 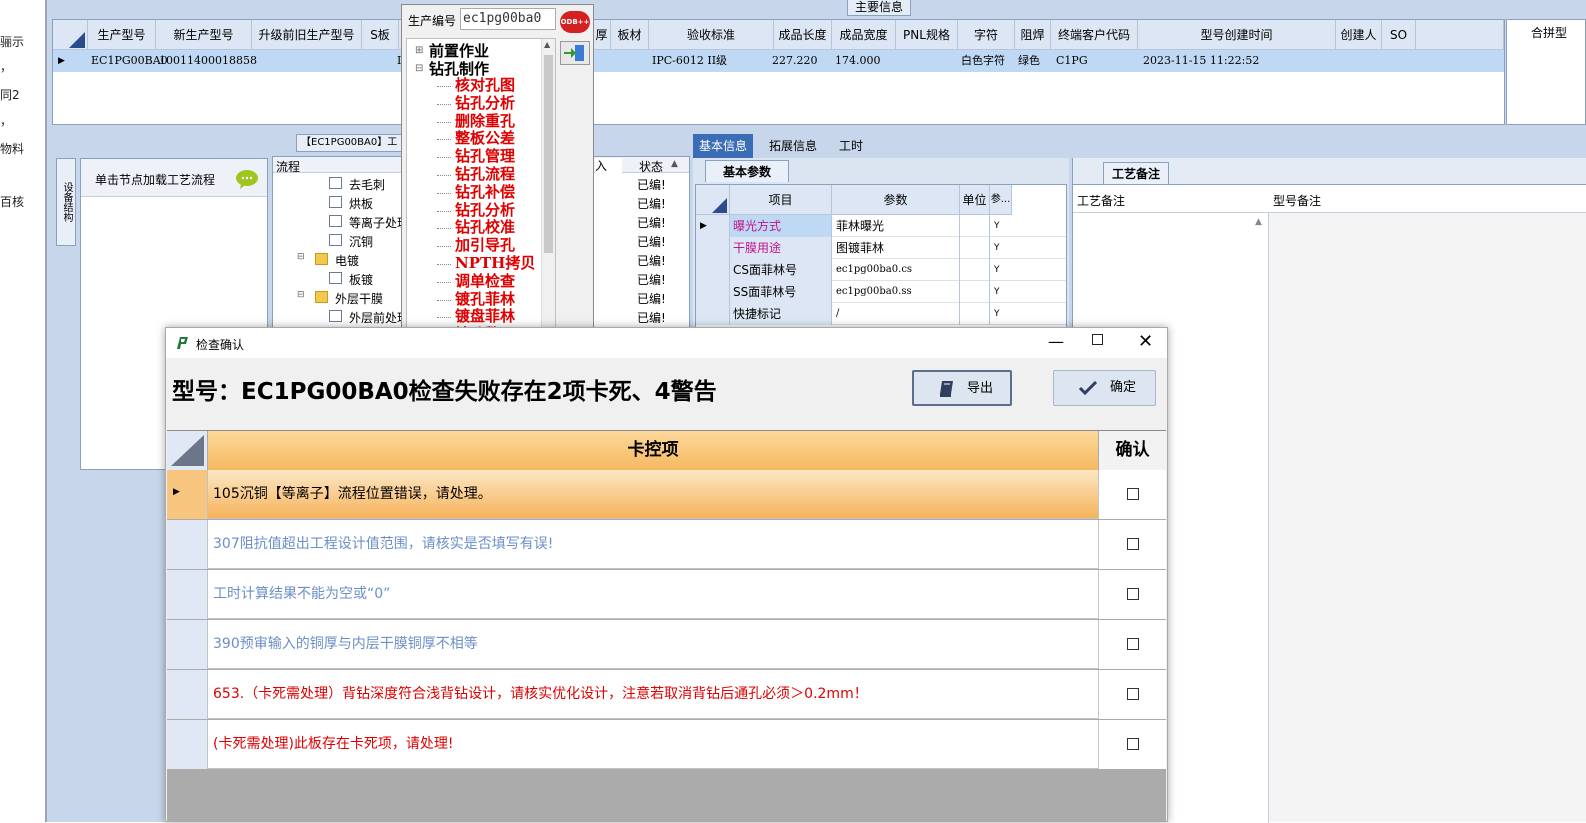 I want to click on col-header: 创建人, so click(x=1359, y=35).